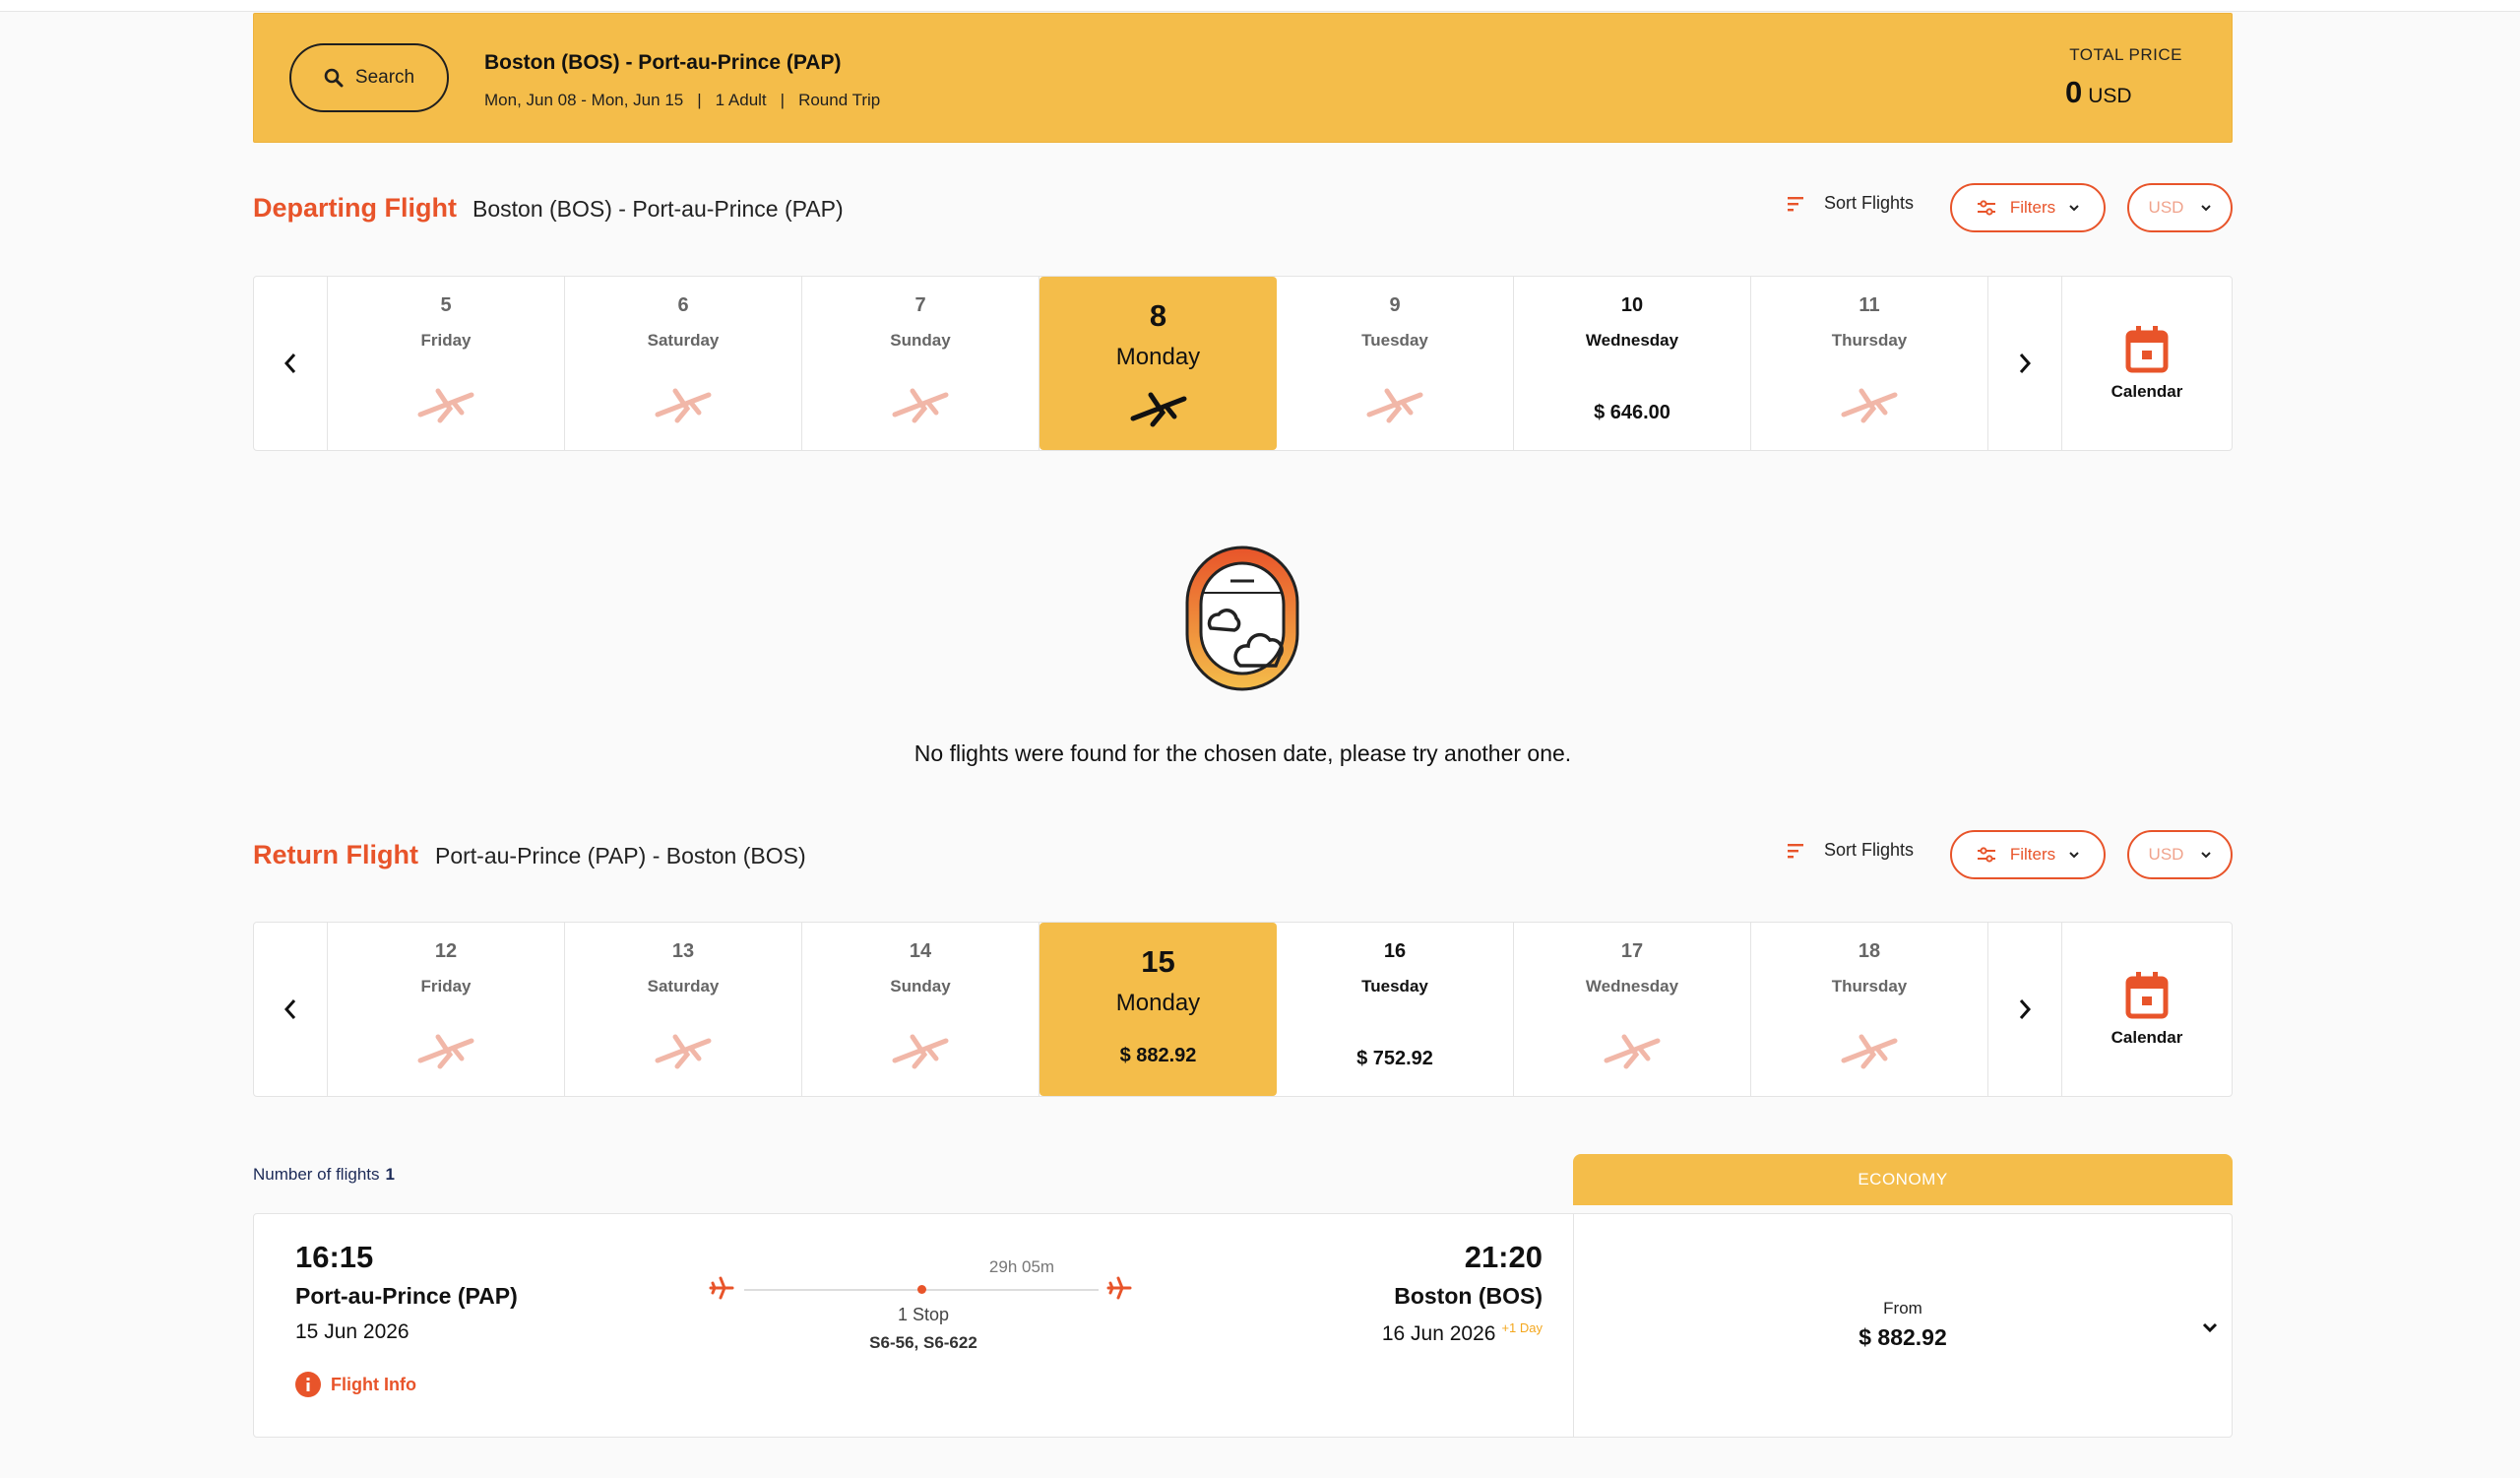 The image size is (2520, 1478). What do you see at coordinates (1902, 1308) in the screenshot?
I see `fare-from-label: From` at bounding box center [1902, 1308].